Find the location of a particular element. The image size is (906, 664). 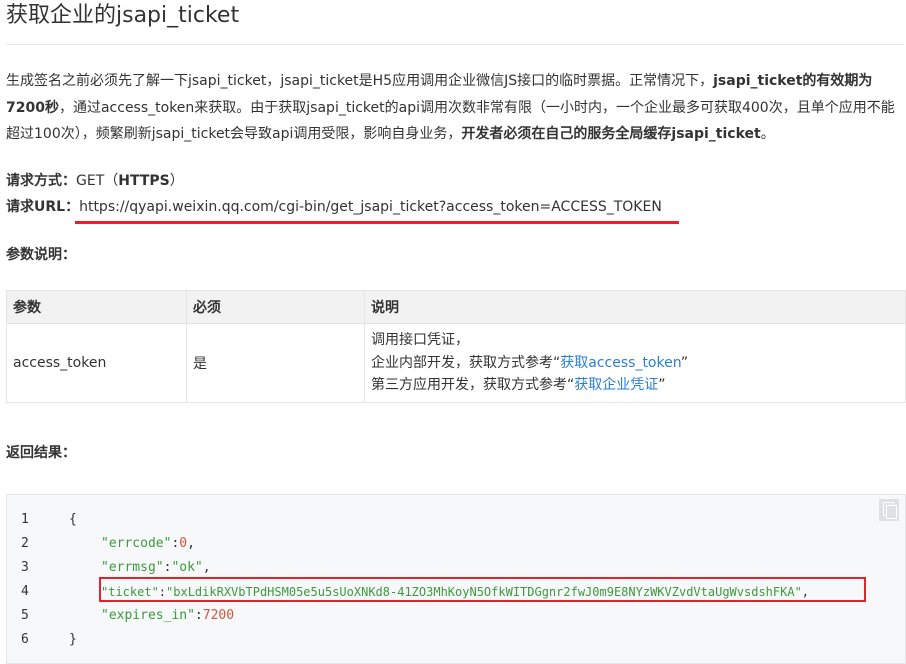

code-text: { is located at coordinates (73, 519).